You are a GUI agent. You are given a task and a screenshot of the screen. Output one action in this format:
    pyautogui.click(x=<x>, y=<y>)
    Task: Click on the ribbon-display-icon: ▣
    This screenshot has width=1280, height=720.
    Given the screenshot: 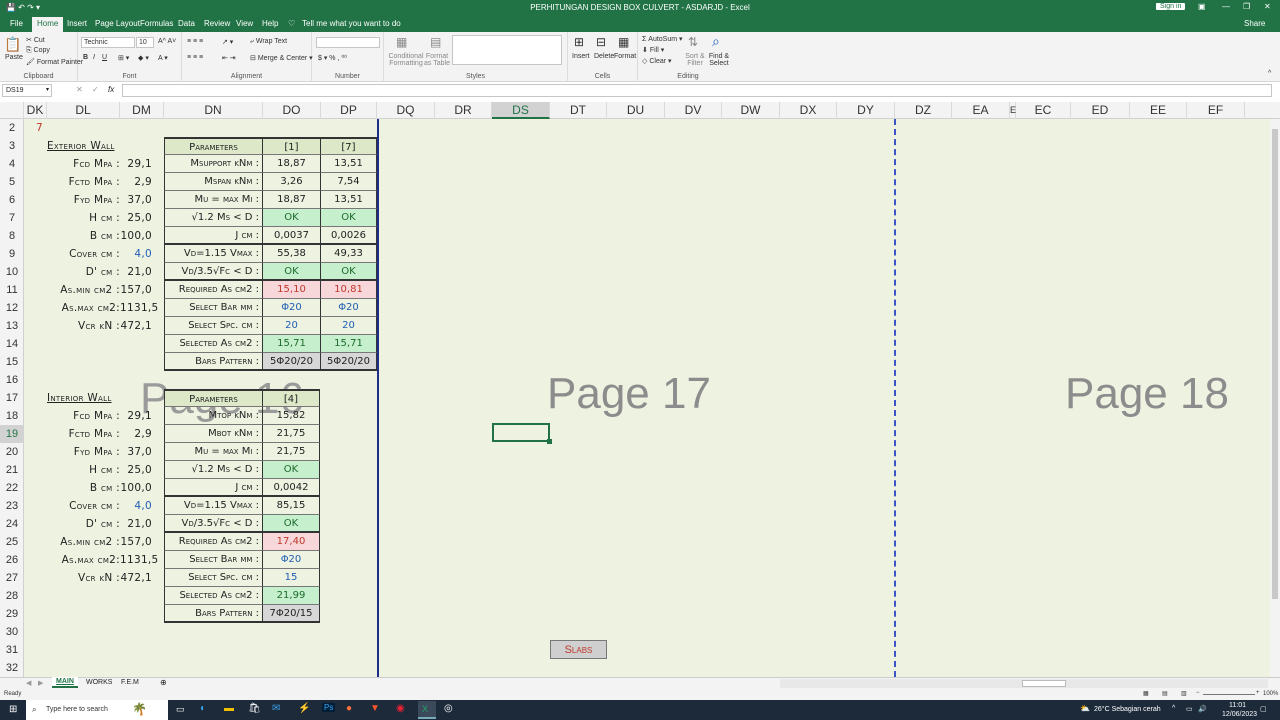 What is the action you would take?
    pyautogui.click(x=1202, y=6)
    